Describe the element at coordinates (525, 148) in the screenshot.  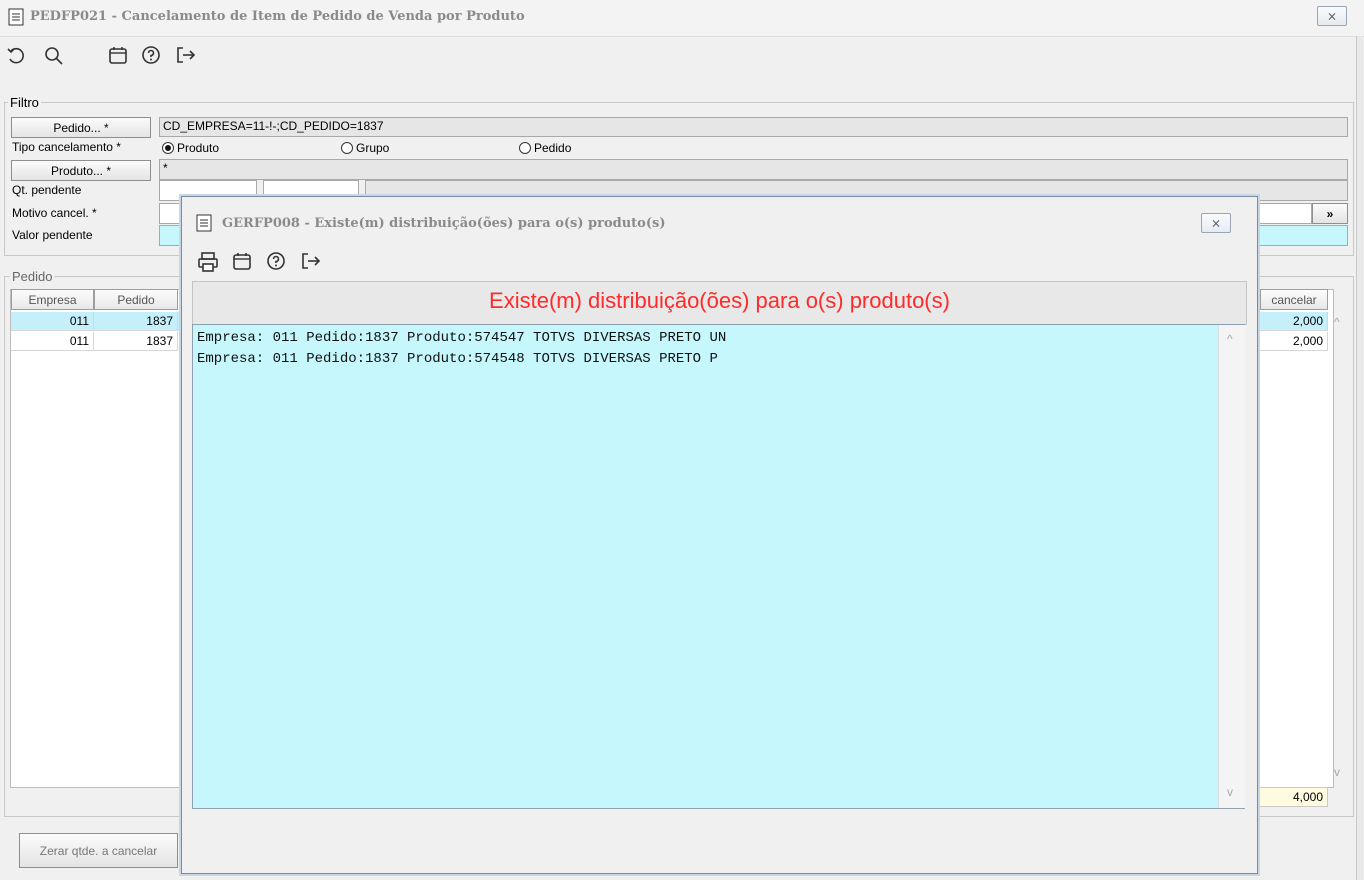
I see `radio-pedido-indicator` at that location.